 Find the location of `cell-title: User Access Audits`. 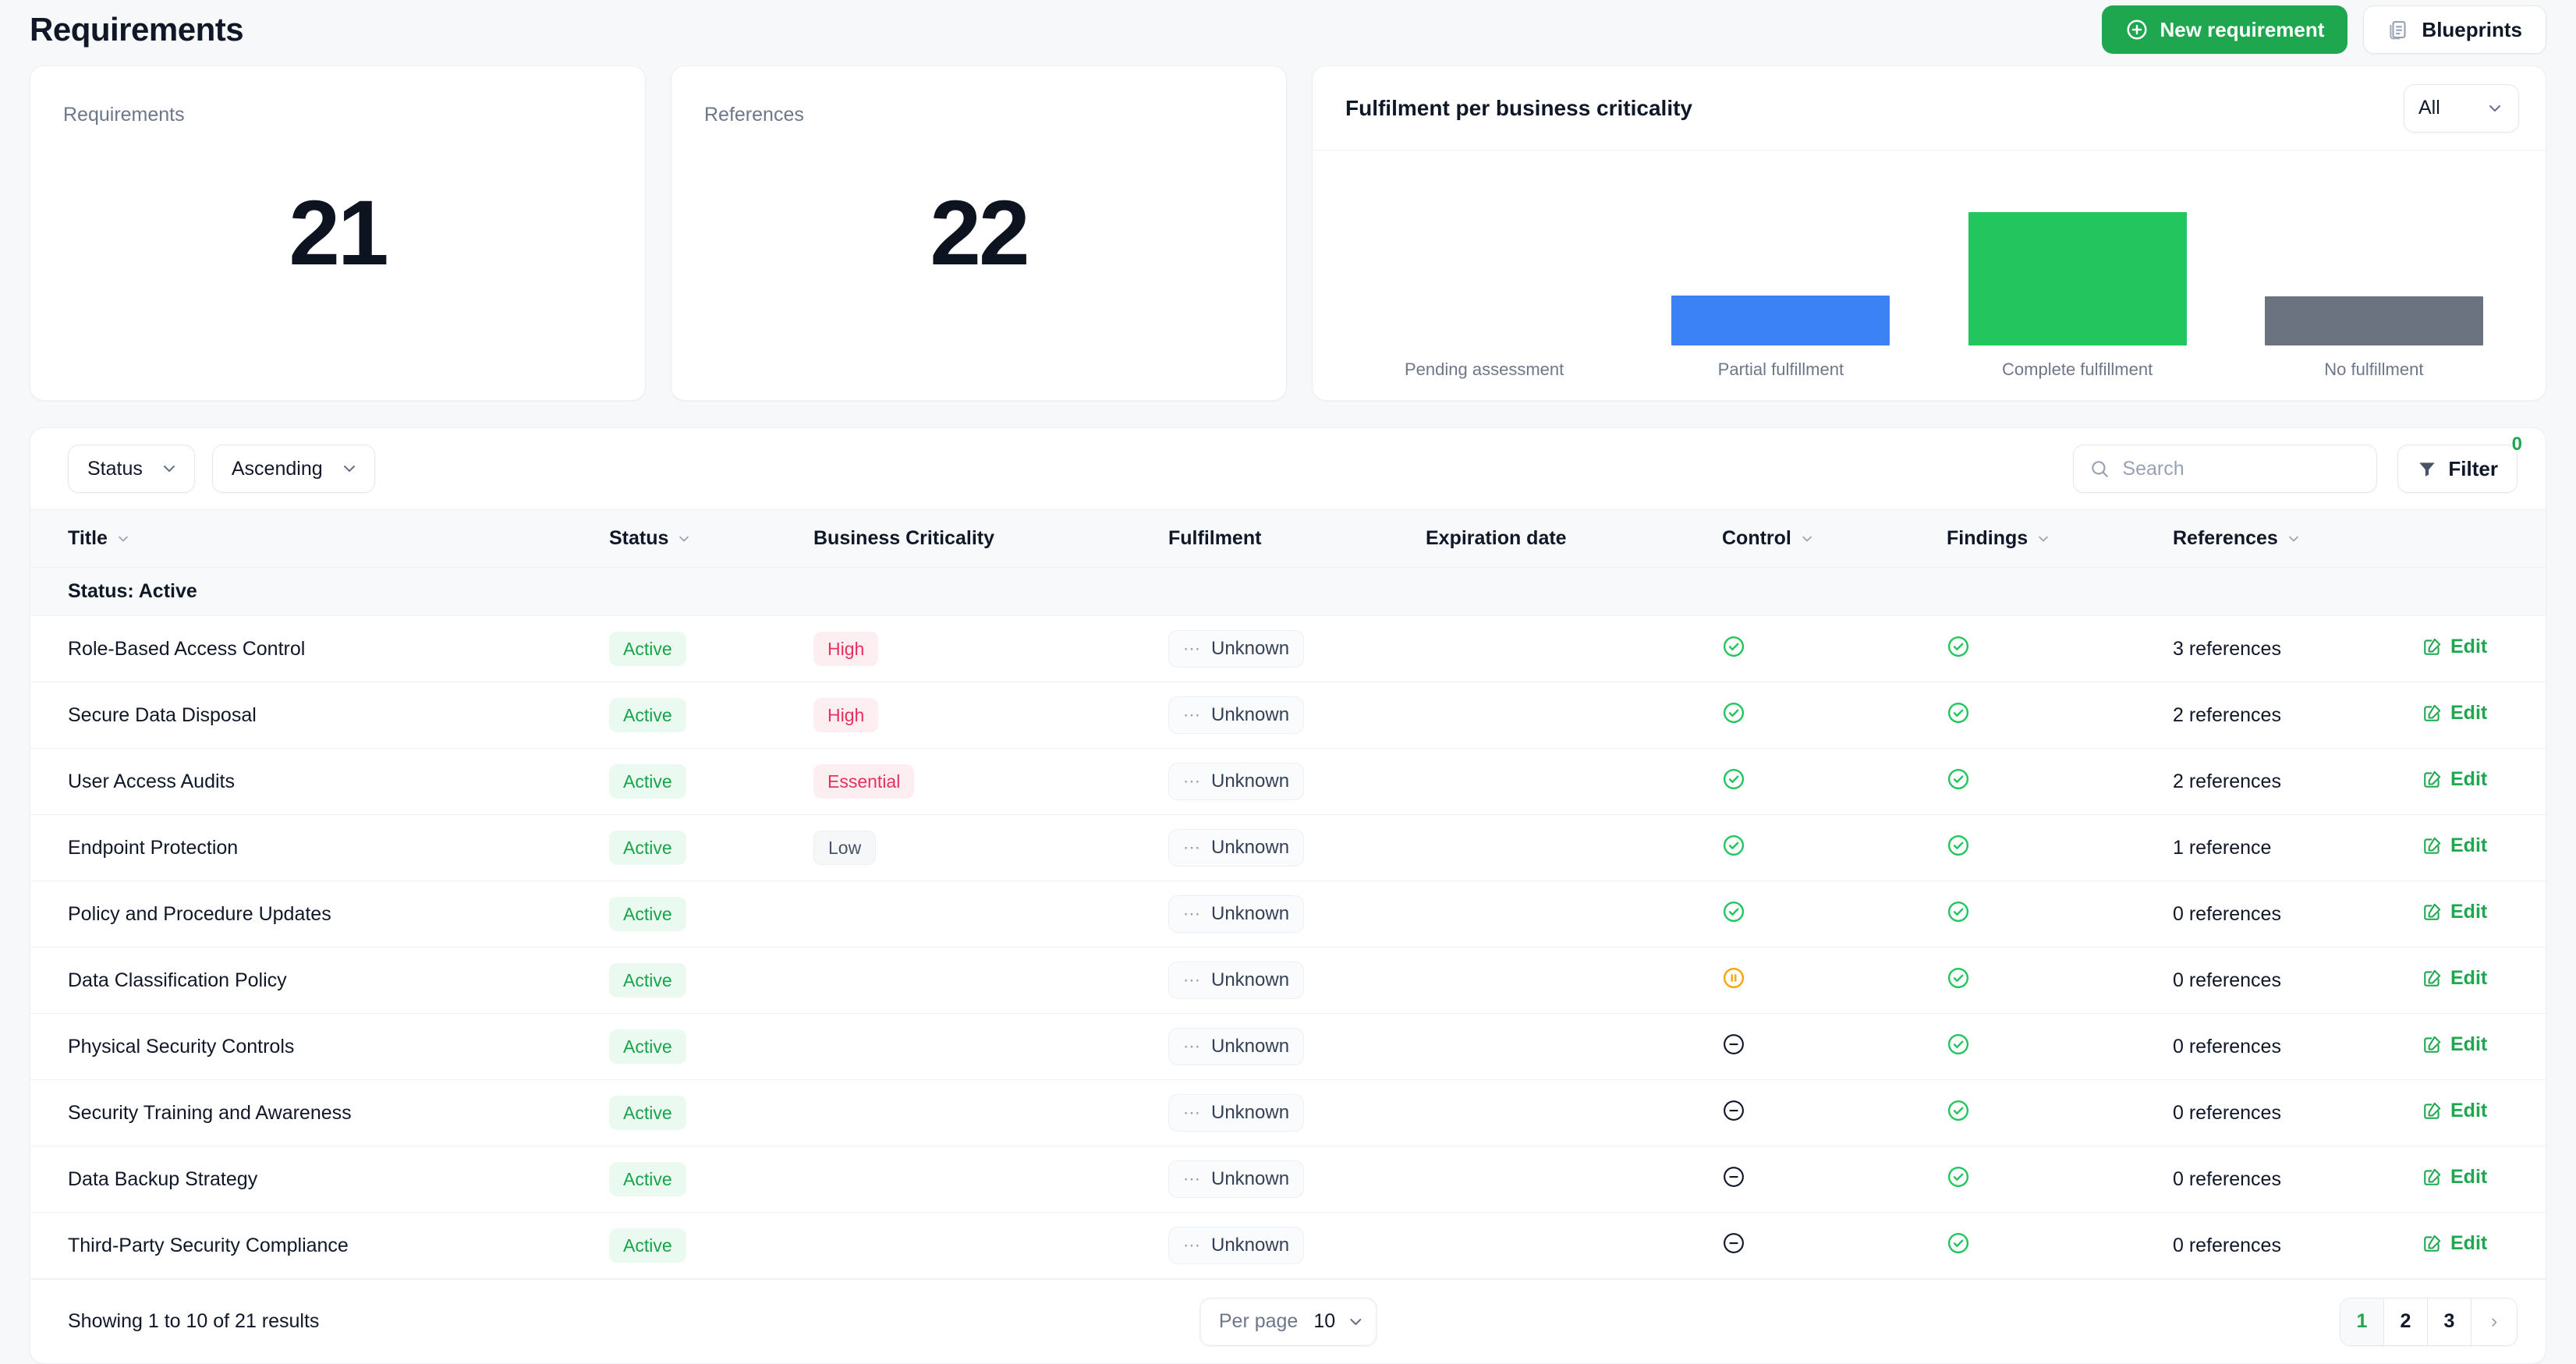

cell-title: User Access Audits is located at coordinates (315, 781).